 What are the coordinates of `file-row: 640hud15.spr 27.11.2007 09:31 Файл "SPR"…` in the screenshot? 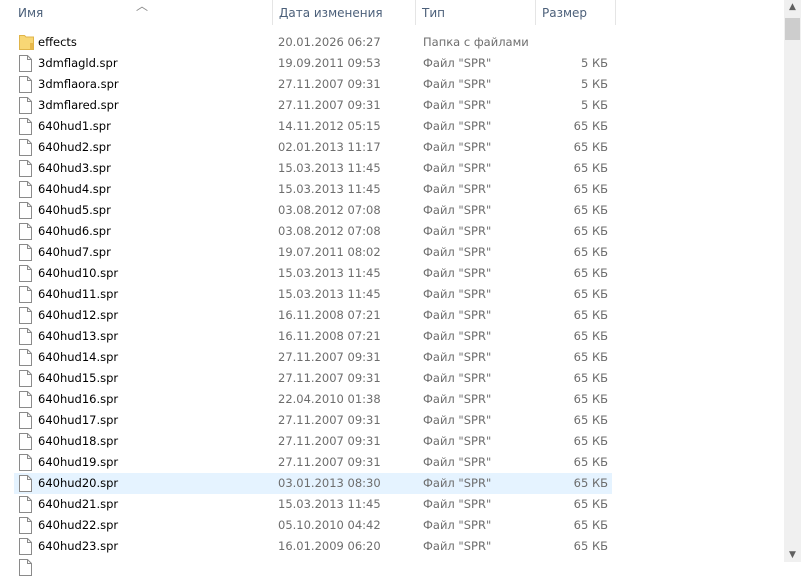 It's located at (313, 378).